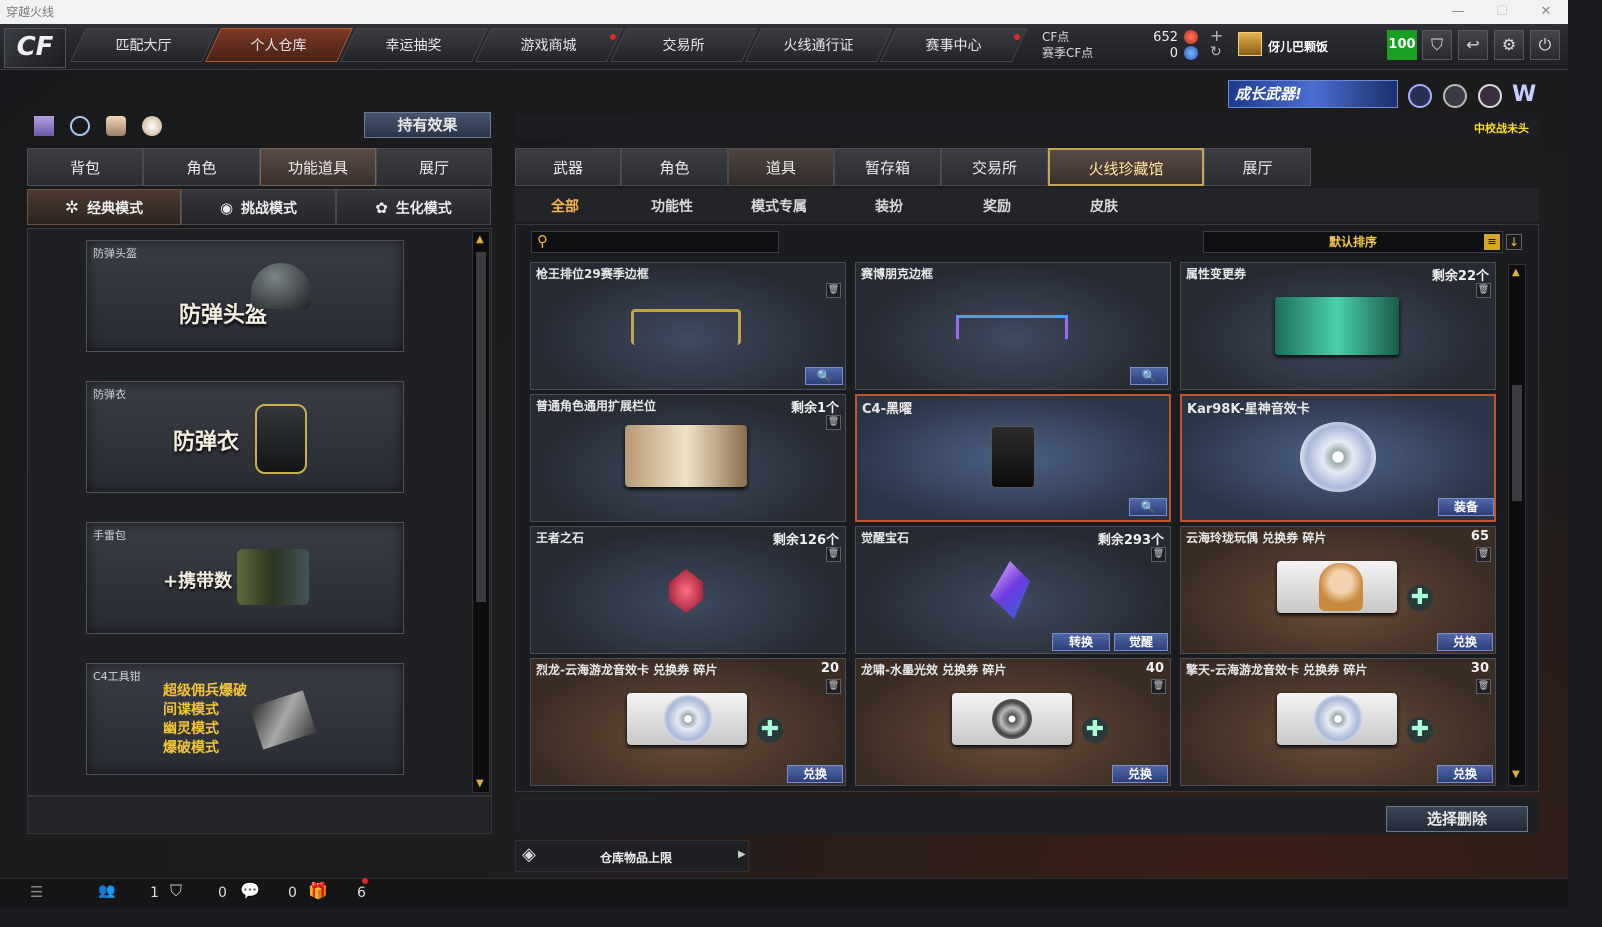 The image size is (1602, 927). Describe the element at coordinates (1141, 642) in the screenshot. I see `awaken-button: 觉醒` at that location.